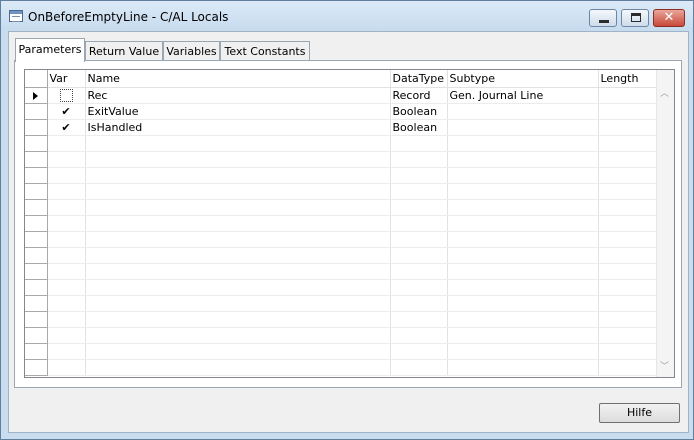 This screenshot has width=694, height=440. Describe the element at coordinates (523, 95) in the screenshot. I see `subtype-cell: Gen. Journal Line` at that location.